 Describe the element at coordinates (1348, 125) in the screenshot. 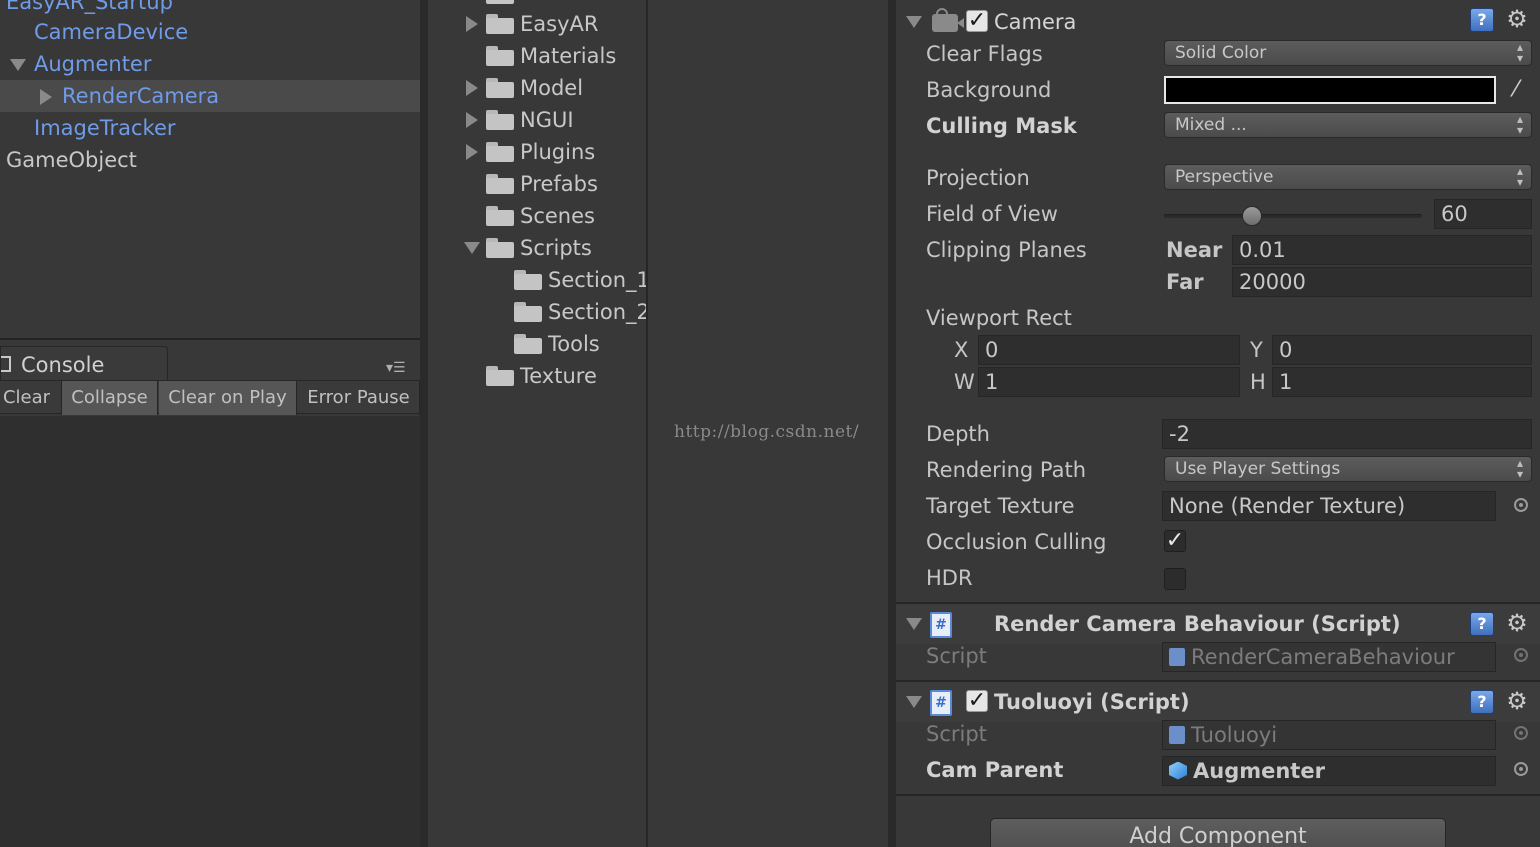

I see `culling-mask-dropdown: Mixed ... ▴ ▾` at that location.